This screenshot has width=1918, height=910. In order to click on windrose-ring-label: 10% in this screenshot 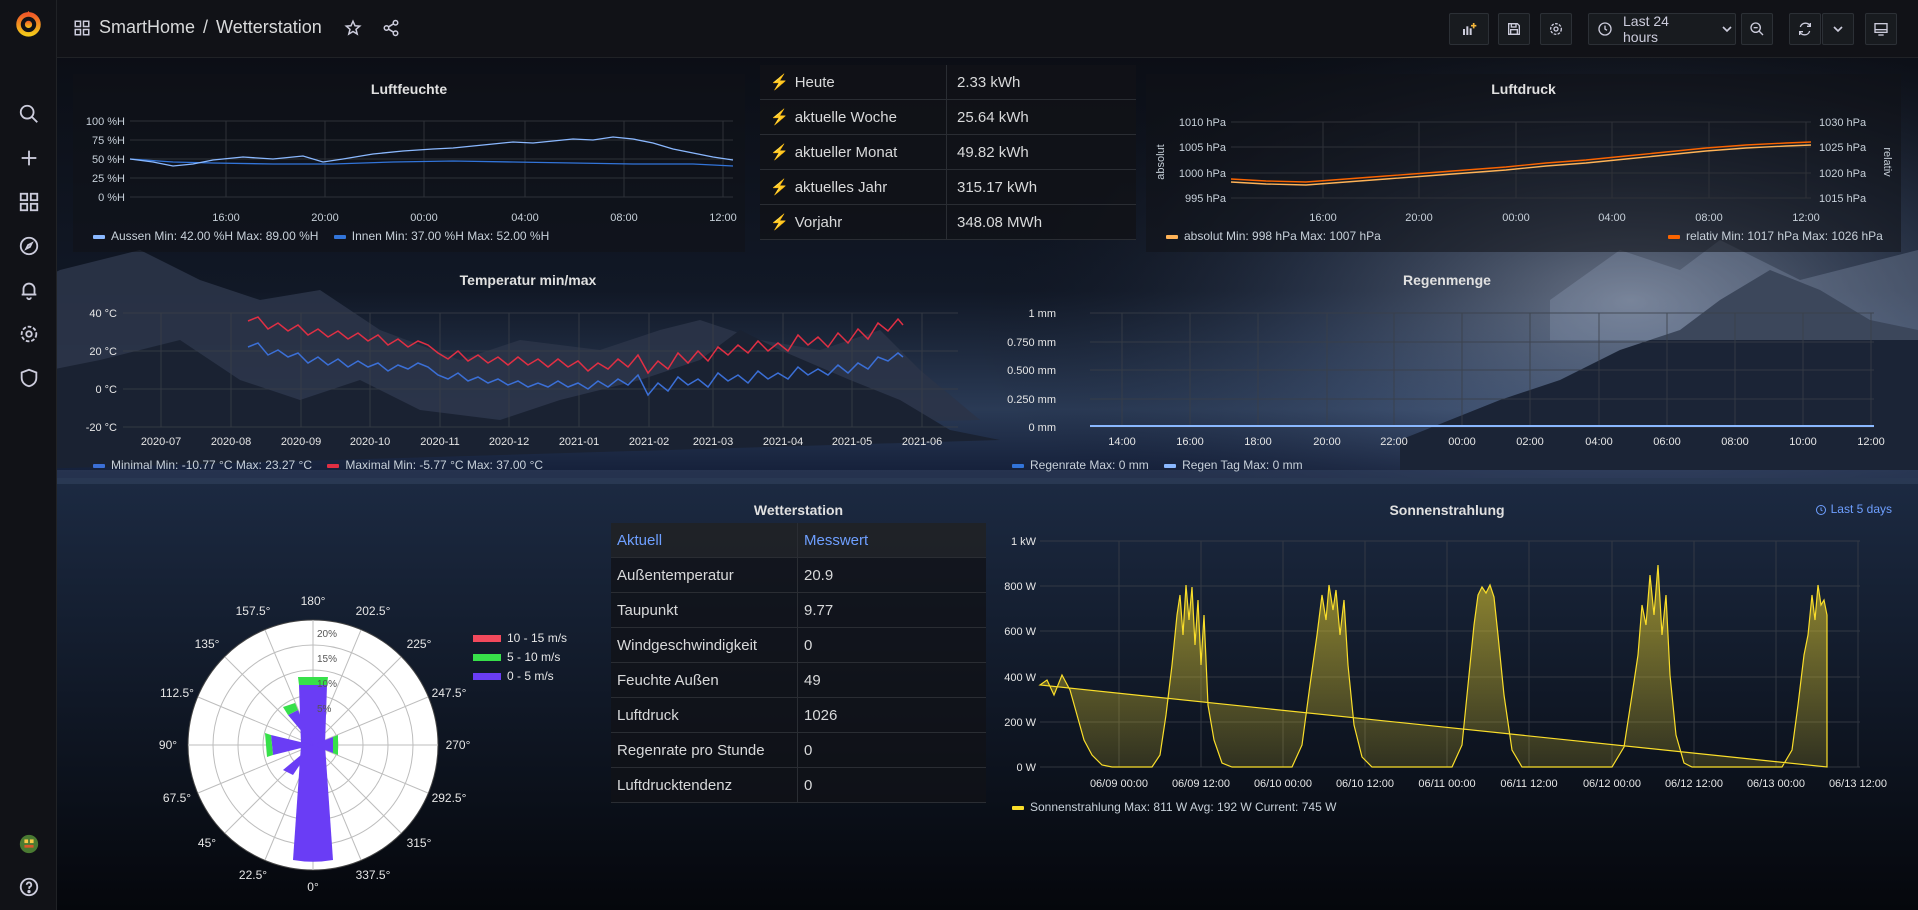, I will do `click(327, 684)`.